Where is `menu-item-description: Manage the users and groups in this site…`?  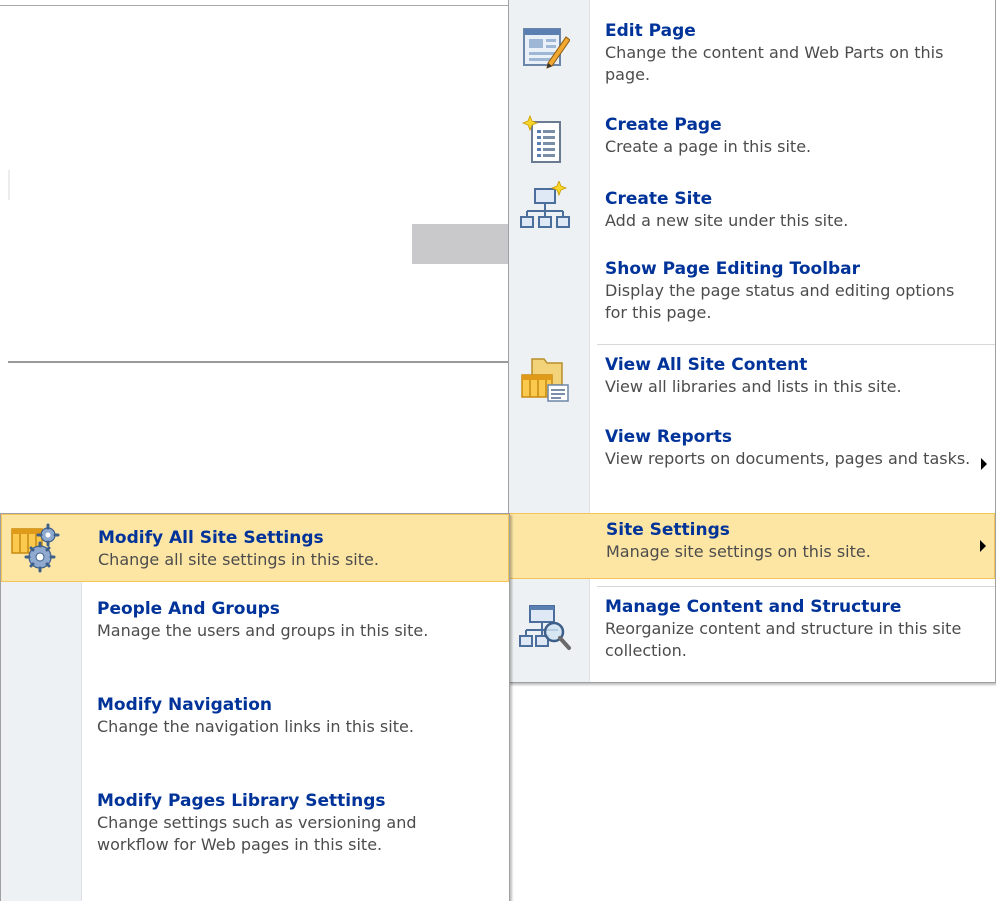 menu-item-description: Manage the users and groups in this site… is located at coordinates (263, 630).